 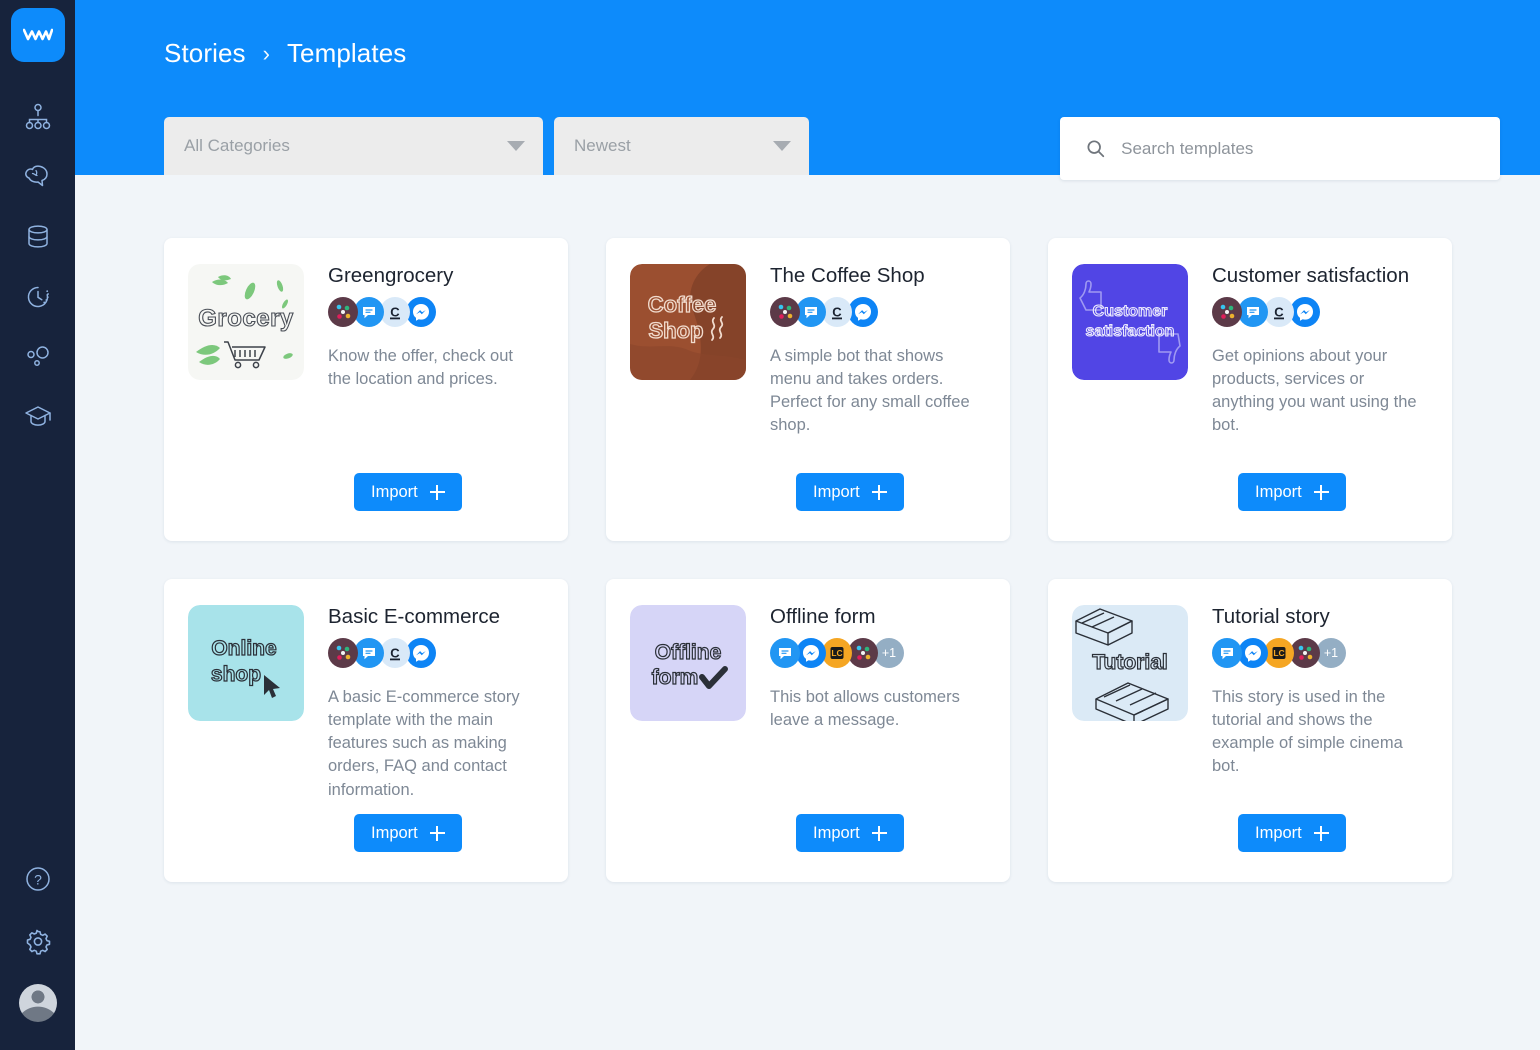 I want to click on sidebar-item-account, so click(x=37, y=1003).